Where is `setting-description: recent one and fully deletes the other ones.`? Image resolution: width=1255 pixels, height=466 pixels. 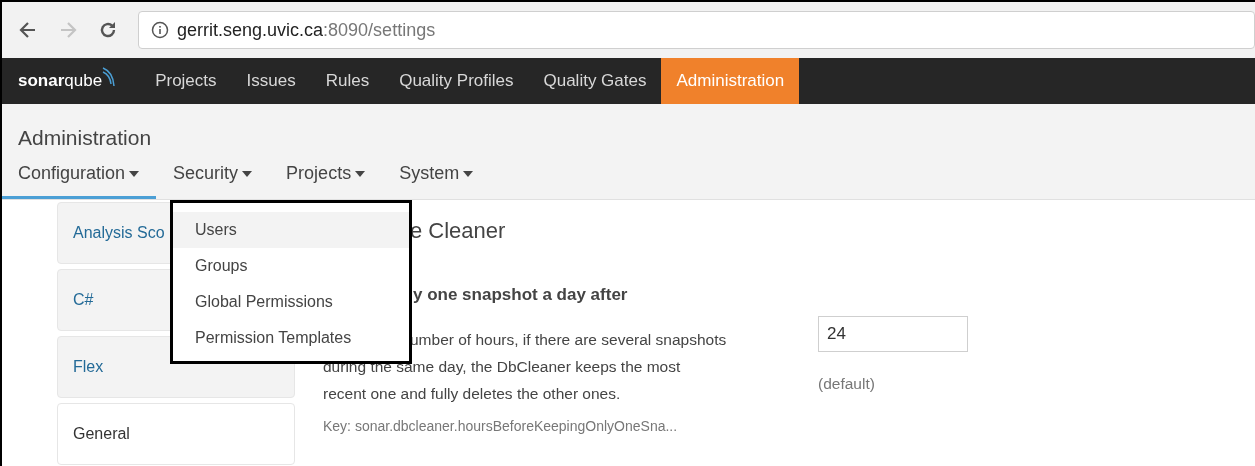
setting-description: recent one and fully deletes the other ones. is located at coordinates (472, 393).